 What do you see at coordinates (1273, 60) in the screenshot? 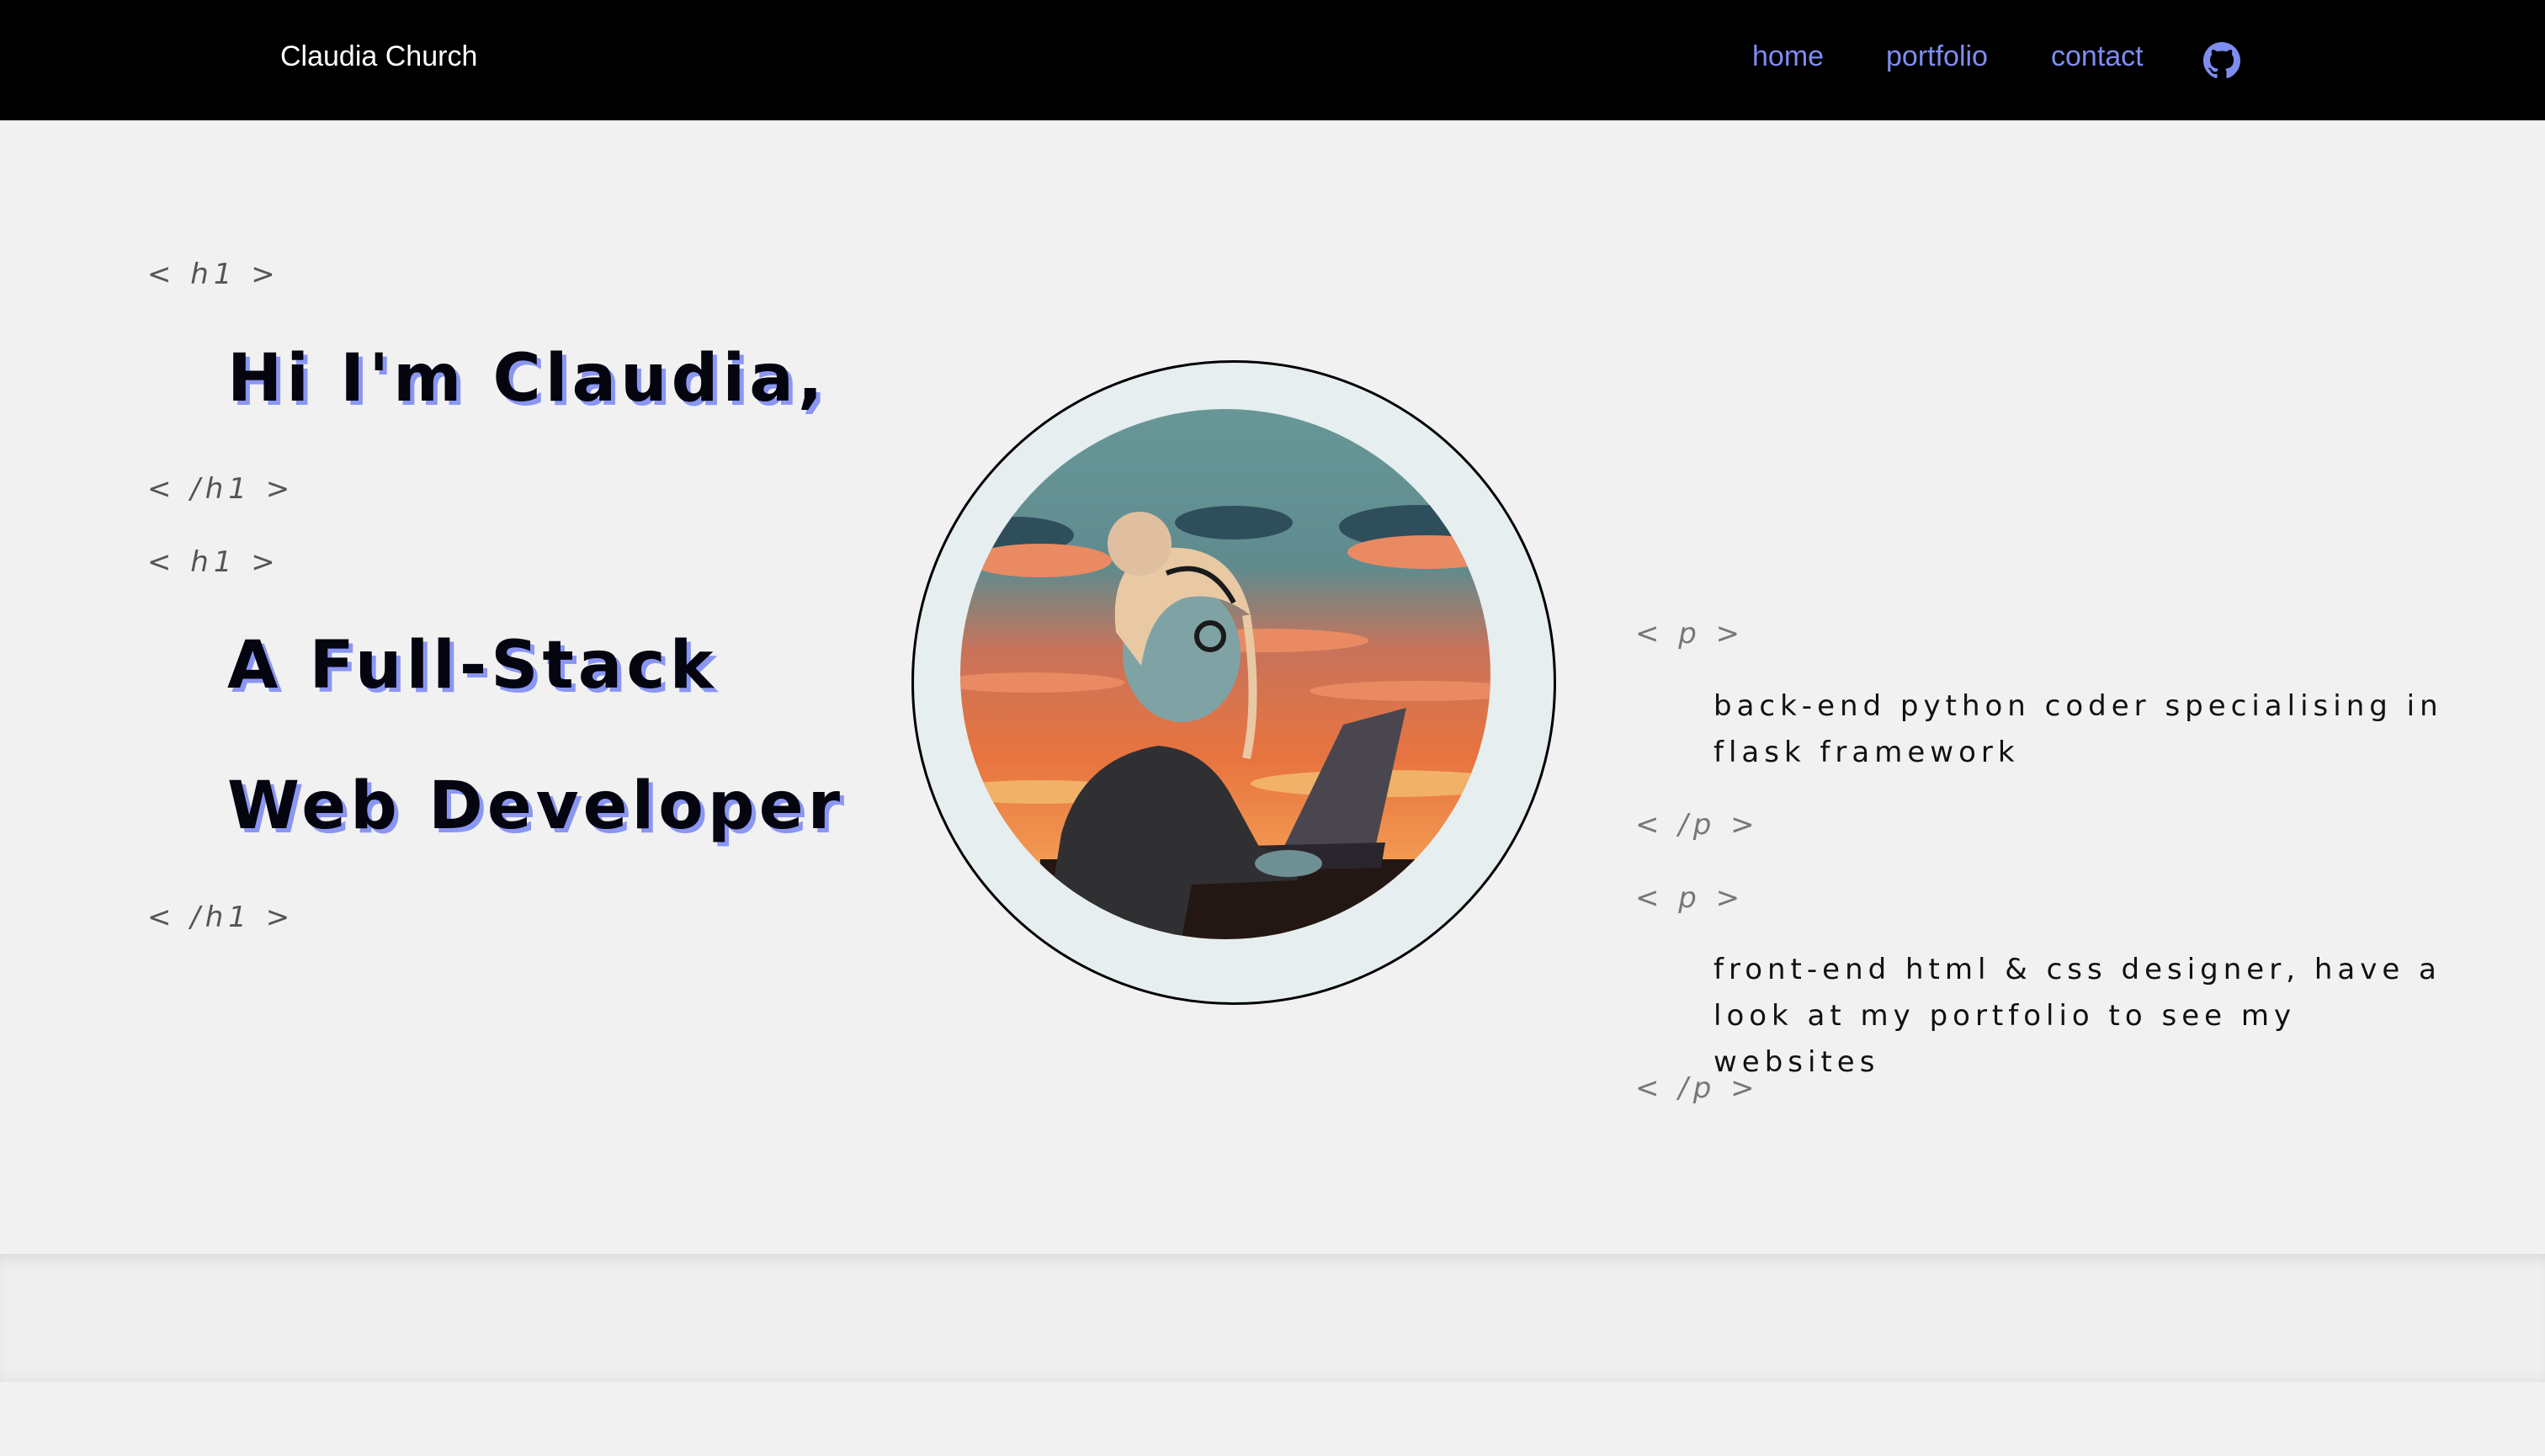
I see `navbar: Claudia Church home portfolio contact` at bounding box center [1273, 60].